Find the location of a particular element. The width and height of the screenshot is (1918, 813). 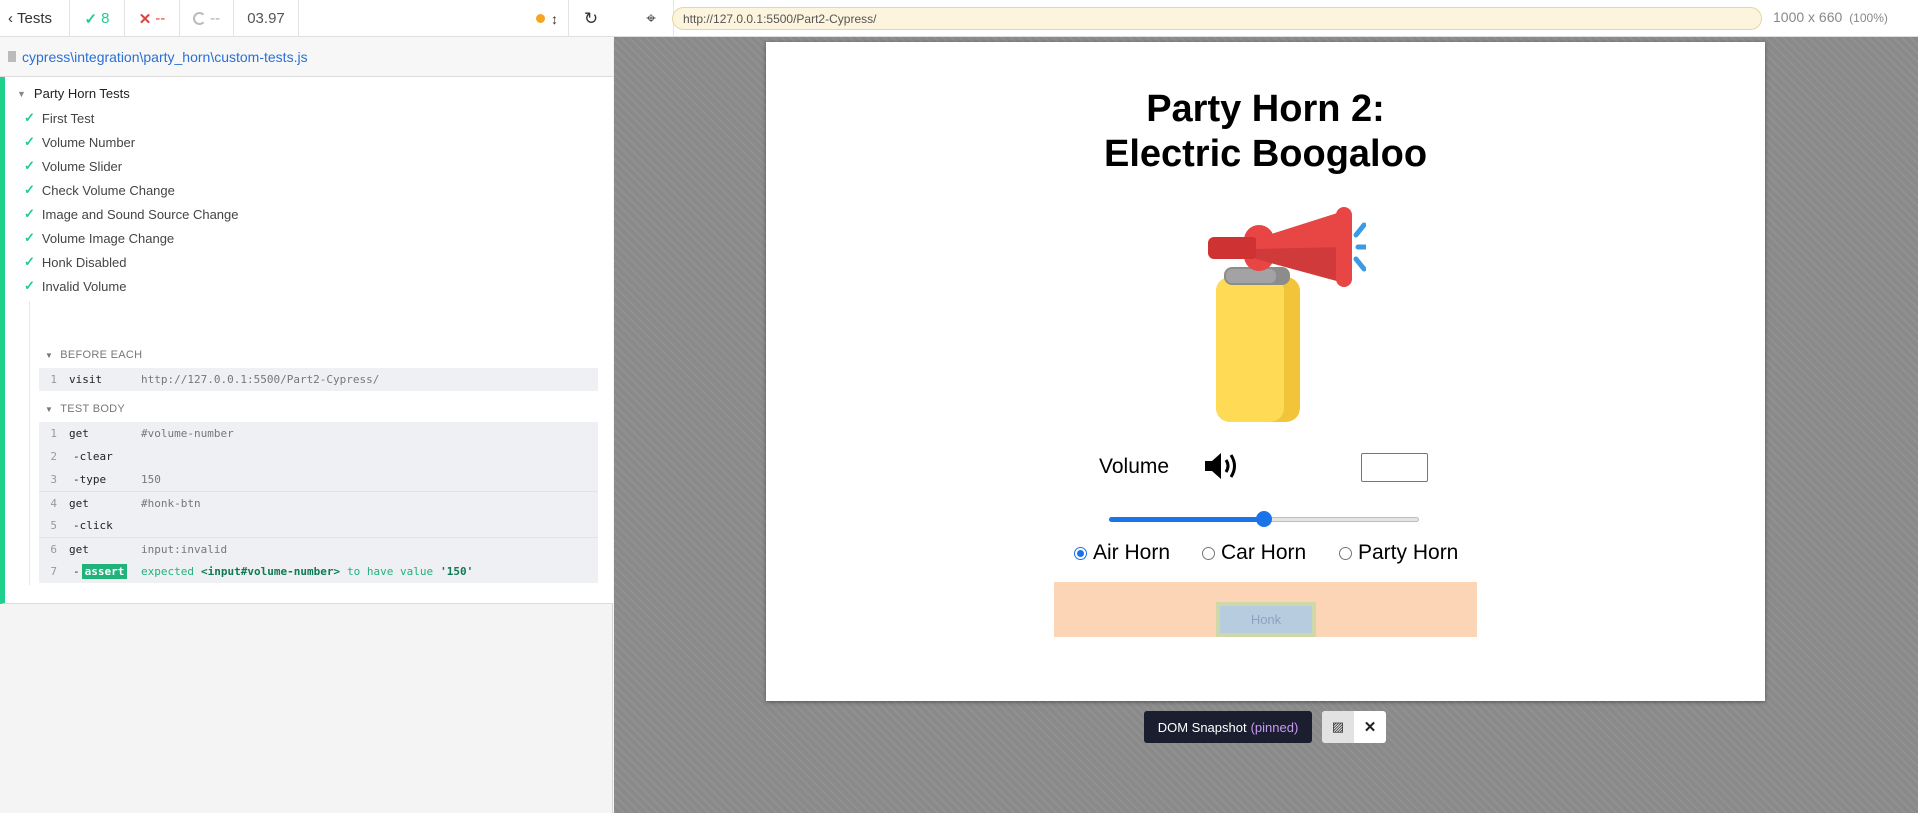

test-body-hook-header: ▼ TEST BODY is located at coordinates (85, 409).